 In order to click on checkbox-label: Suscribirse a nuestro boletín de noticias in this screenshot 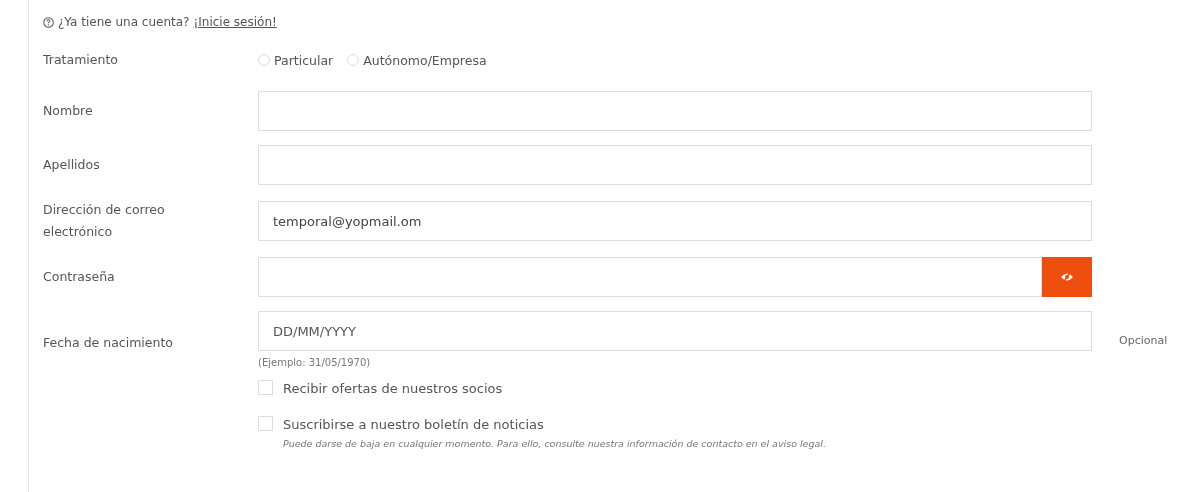, I will do `click(414, 425)`.